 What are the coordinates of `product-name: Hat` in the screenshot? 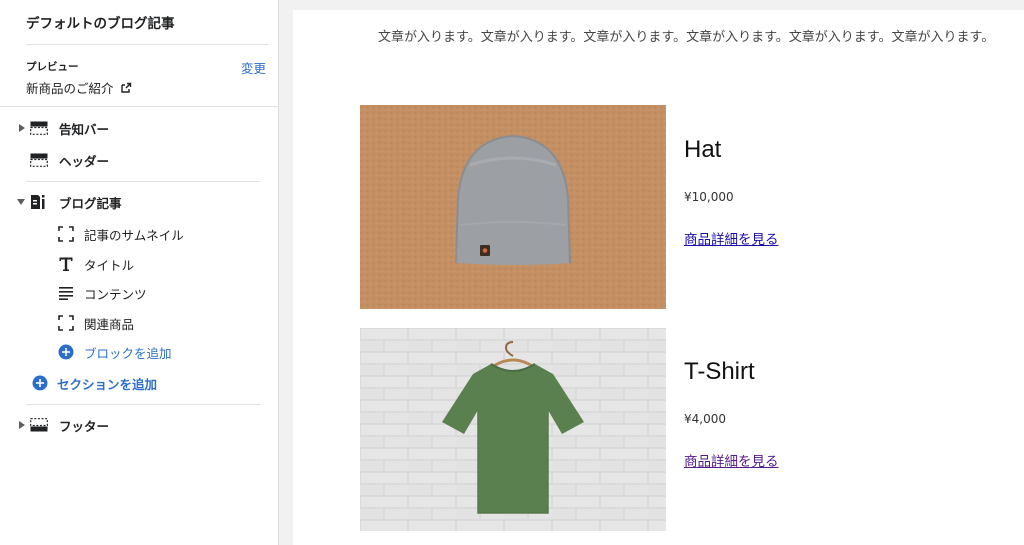 It's located at (703, 149).